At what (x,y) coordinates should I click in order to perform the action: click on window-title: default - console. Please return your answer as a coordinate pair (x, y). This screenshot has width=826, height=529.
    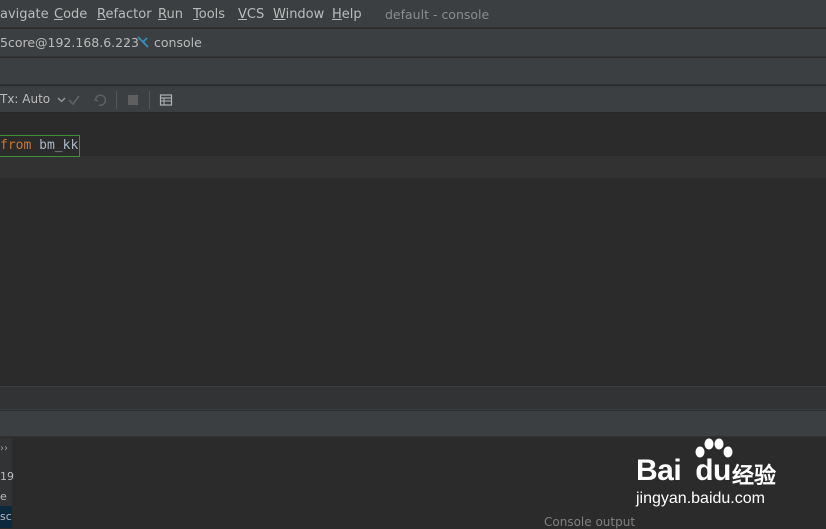
    Looking at the image, I should click on (437, 14).